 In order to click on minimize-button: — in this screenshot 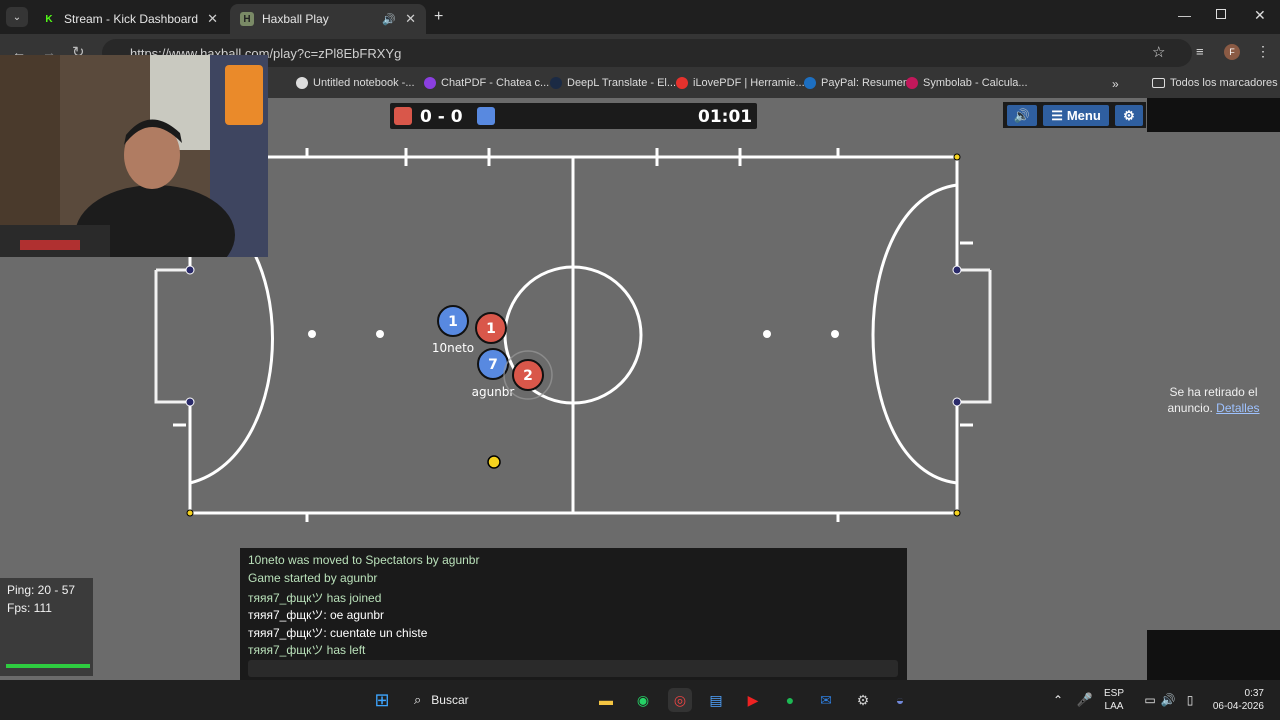, I will do `click(1184, 15)`.